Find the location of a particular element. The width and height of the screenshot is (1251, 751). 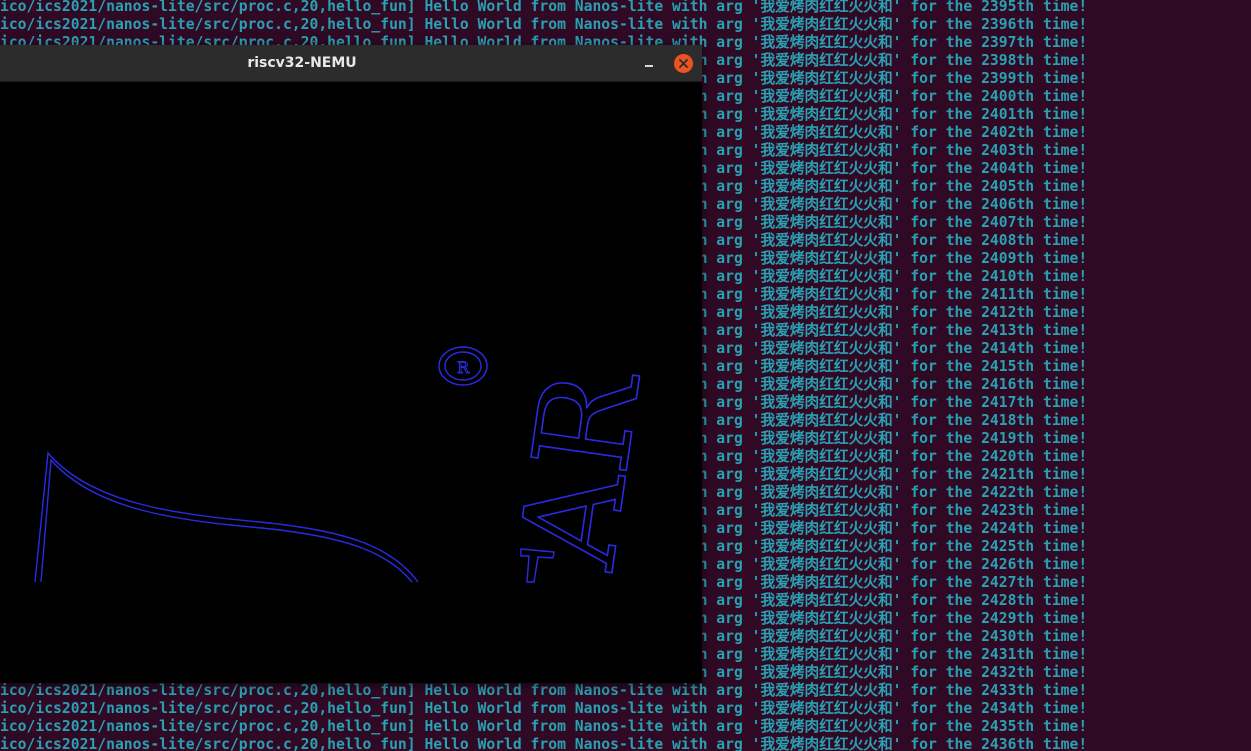

window-title: riscv32-NEMU is located at coordinates (302, 63).